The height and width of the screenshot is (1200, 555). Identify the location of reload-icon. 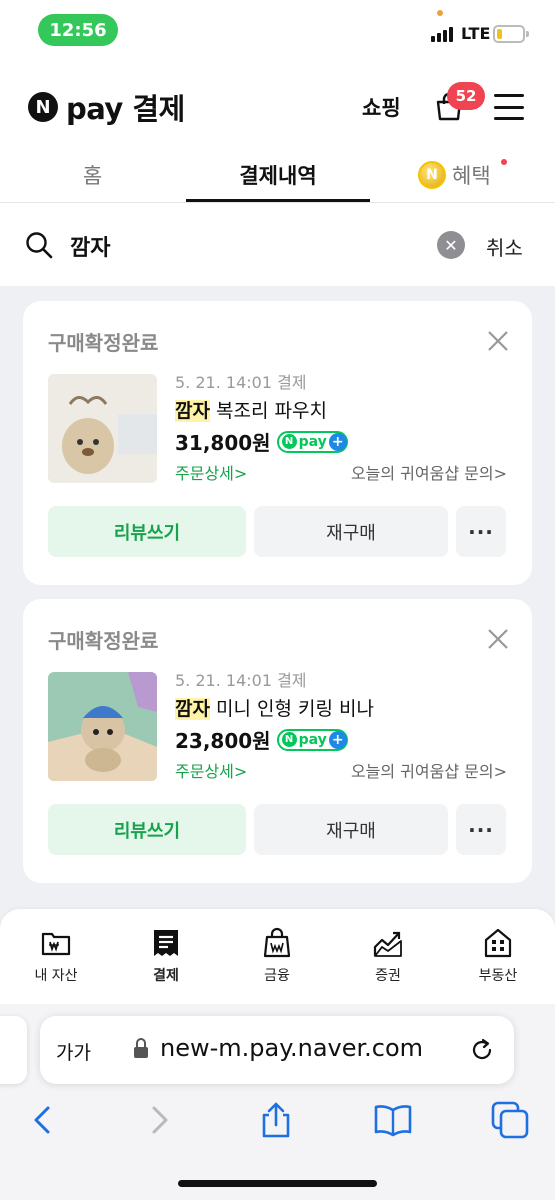
(482, 1050).